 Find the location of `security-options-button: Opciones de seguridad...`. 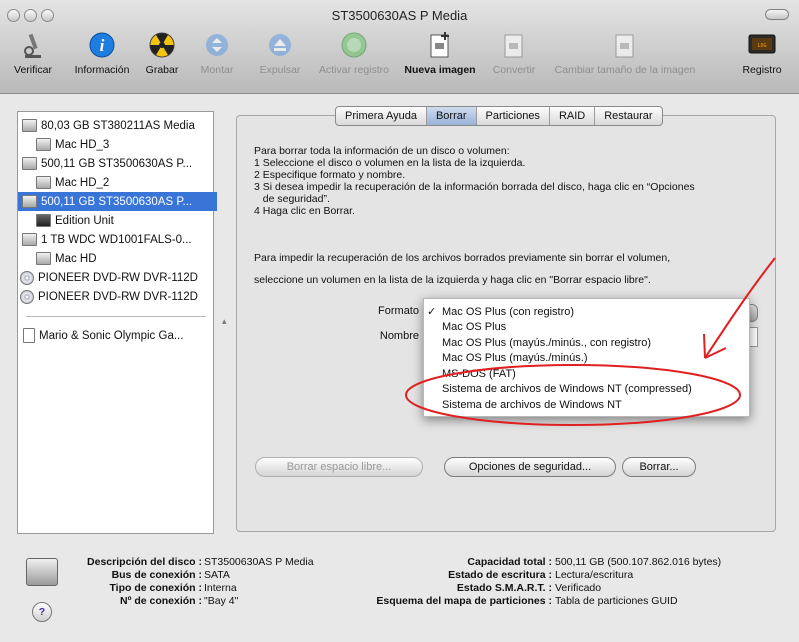

security-options-button: Opciones de seguridad... is located at coordinates (530, 467).